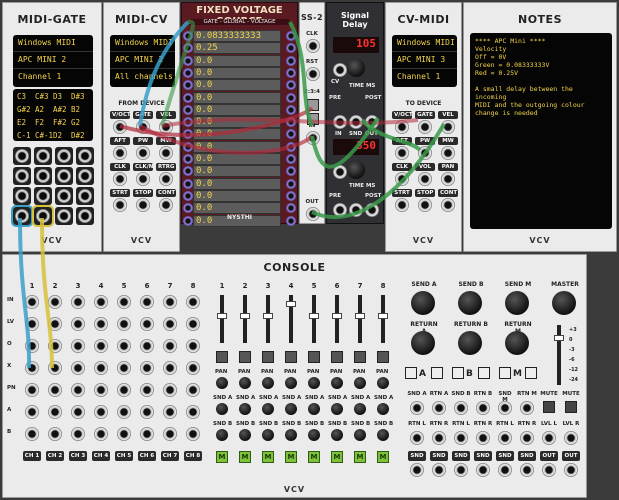  Describe the element at coordinates (559, 338) in the screenshot. I see `master-fader` at that location.